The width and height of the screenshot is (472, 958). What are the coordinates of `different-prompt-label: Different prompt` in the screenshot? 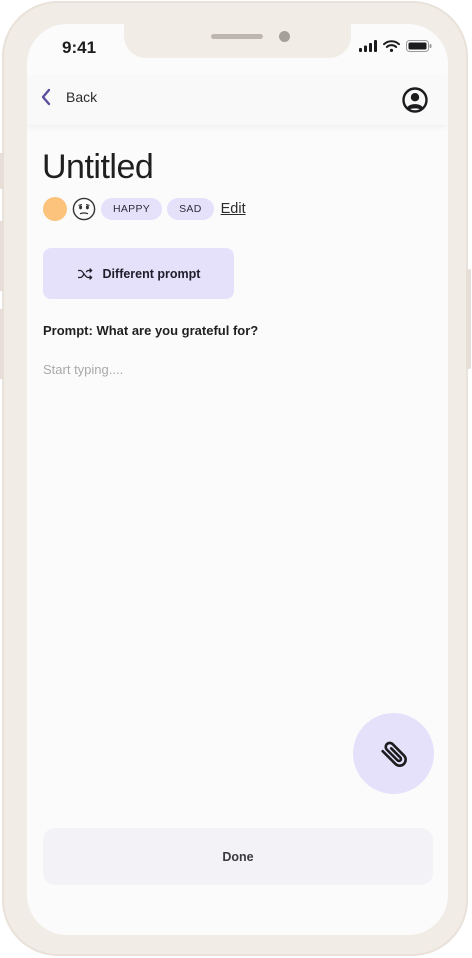 It's located at (151, 273).